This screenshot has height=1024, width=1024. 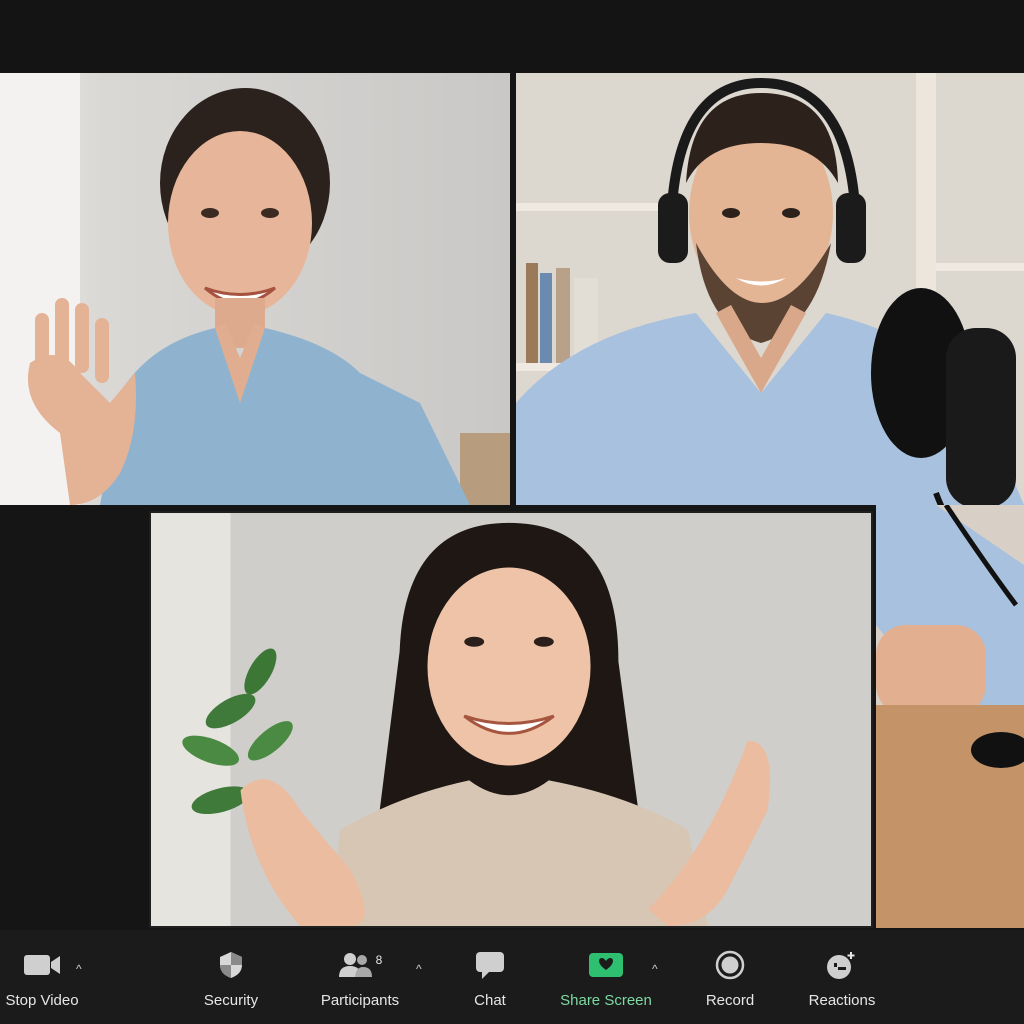 I want to click on video-camera-icon, so click(x=42, y=965).